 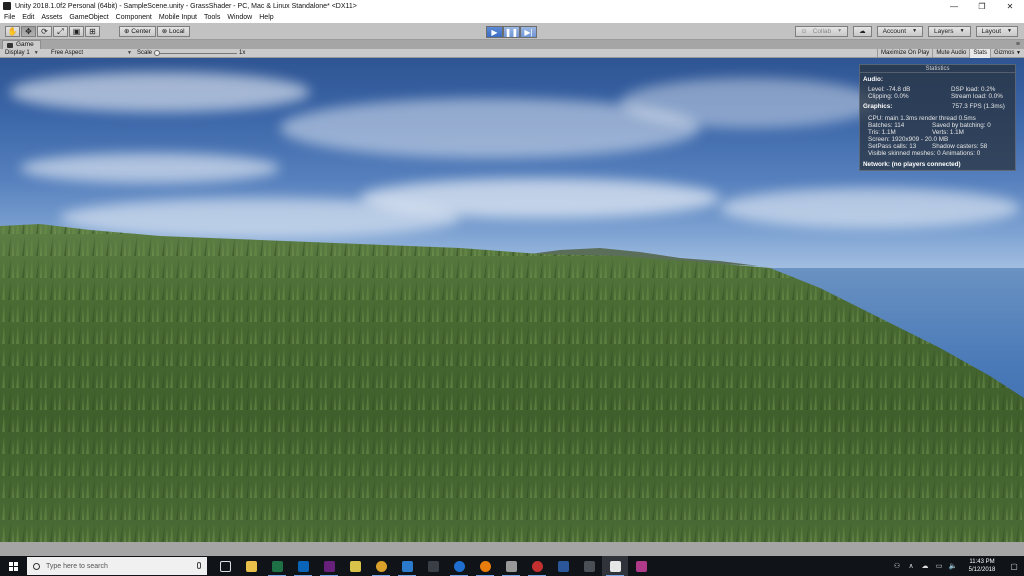 I want to click on taskbar-search-box: Type here to search, so click(x=117, y=566).